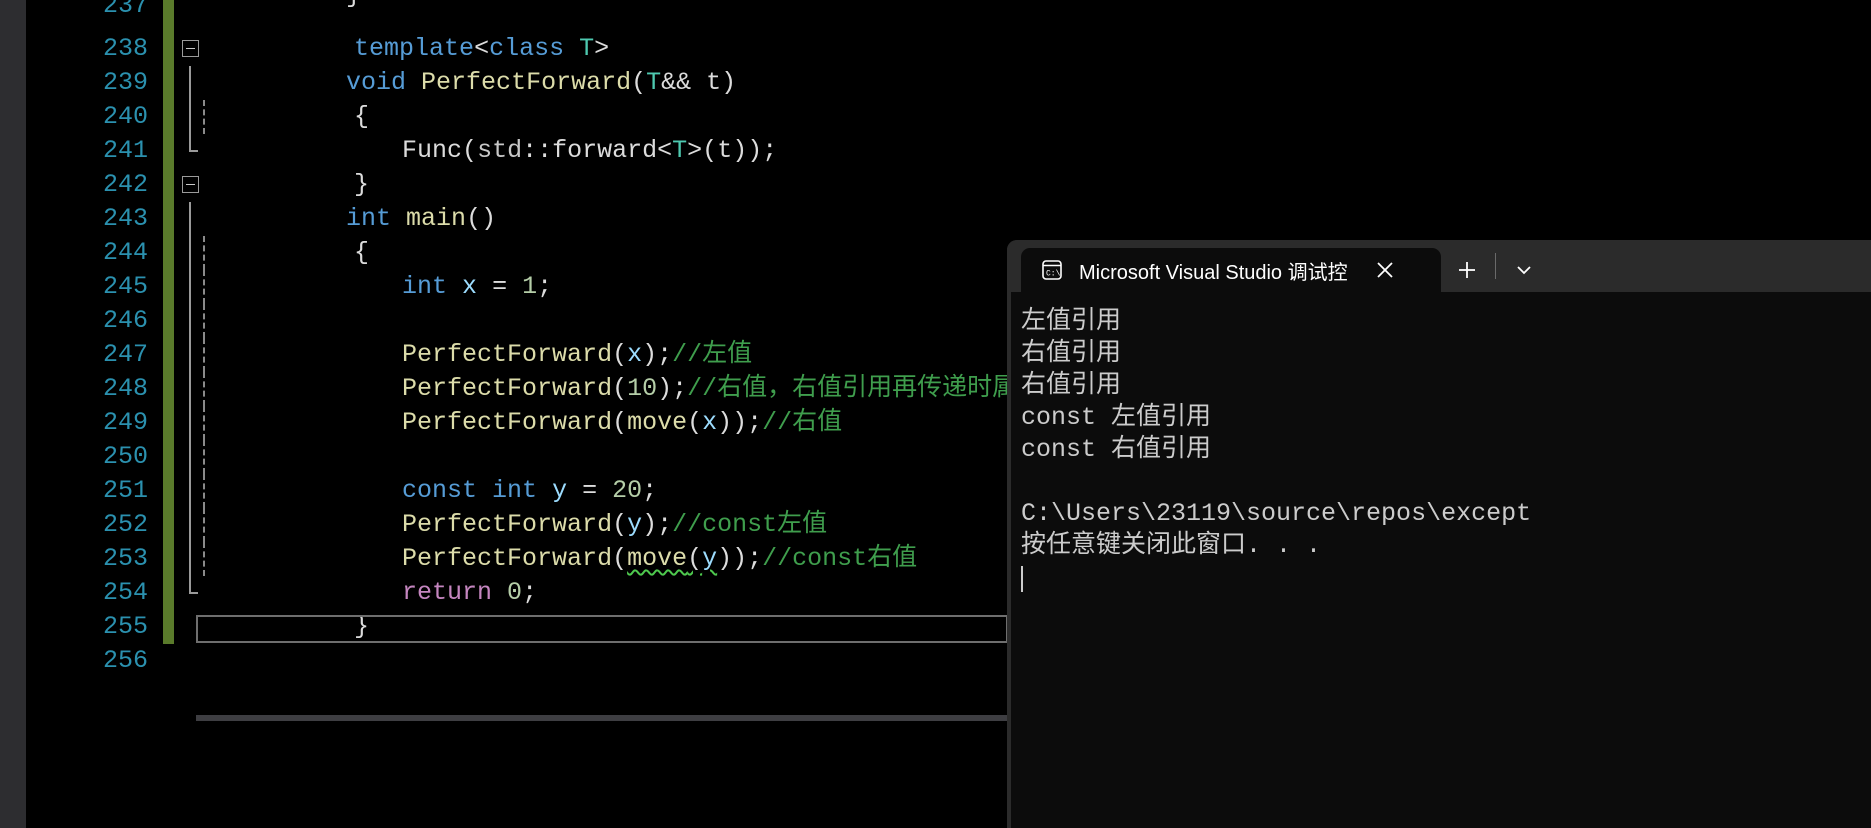  Describe the element at coordinates (505, 302) in the screenshot. I see `code-line-246: 246` at that location.